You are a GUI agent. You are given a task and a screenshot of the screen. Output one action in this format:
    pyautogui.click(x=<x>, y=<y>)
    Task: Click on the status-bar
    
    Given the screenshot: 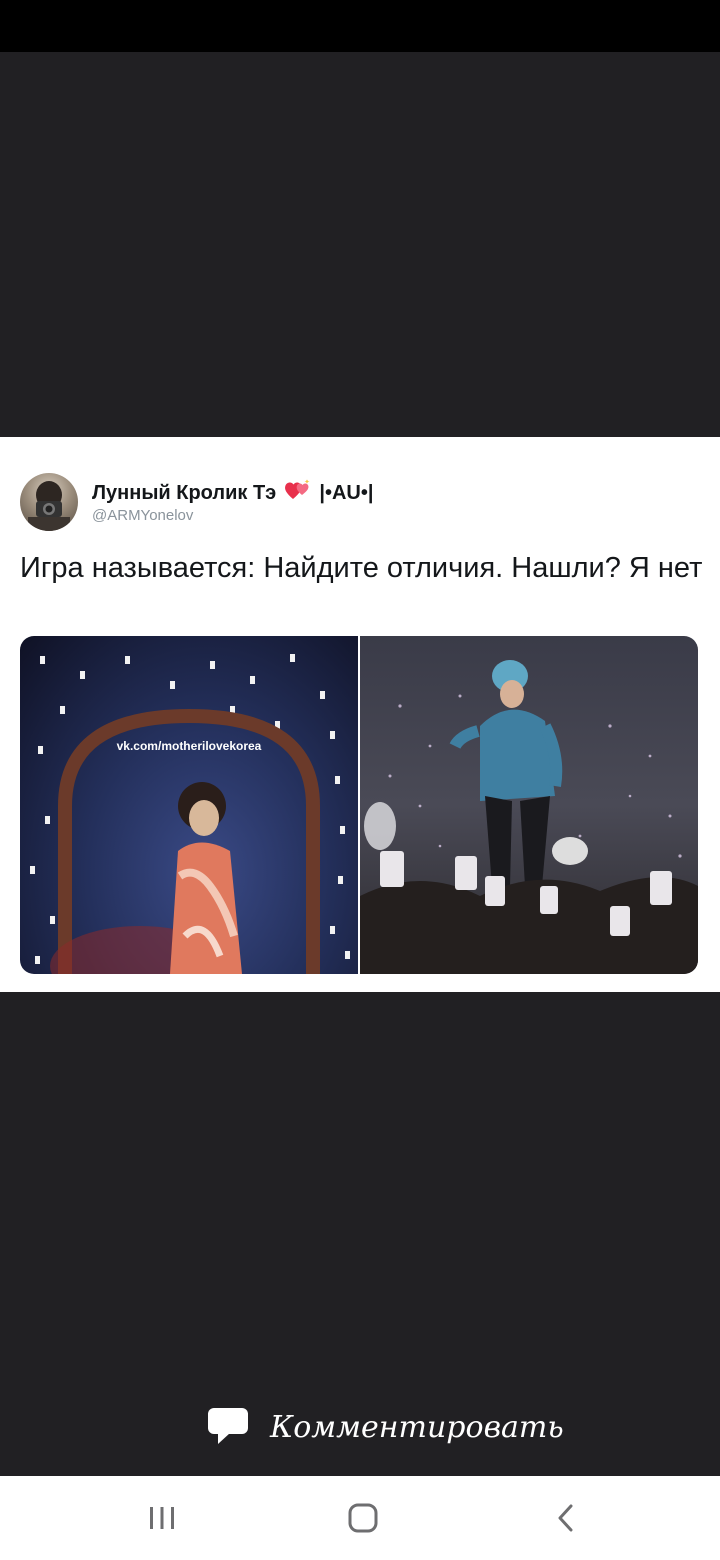 What is the action you would take?
    pyautogui.click(x=360, y=26)
    